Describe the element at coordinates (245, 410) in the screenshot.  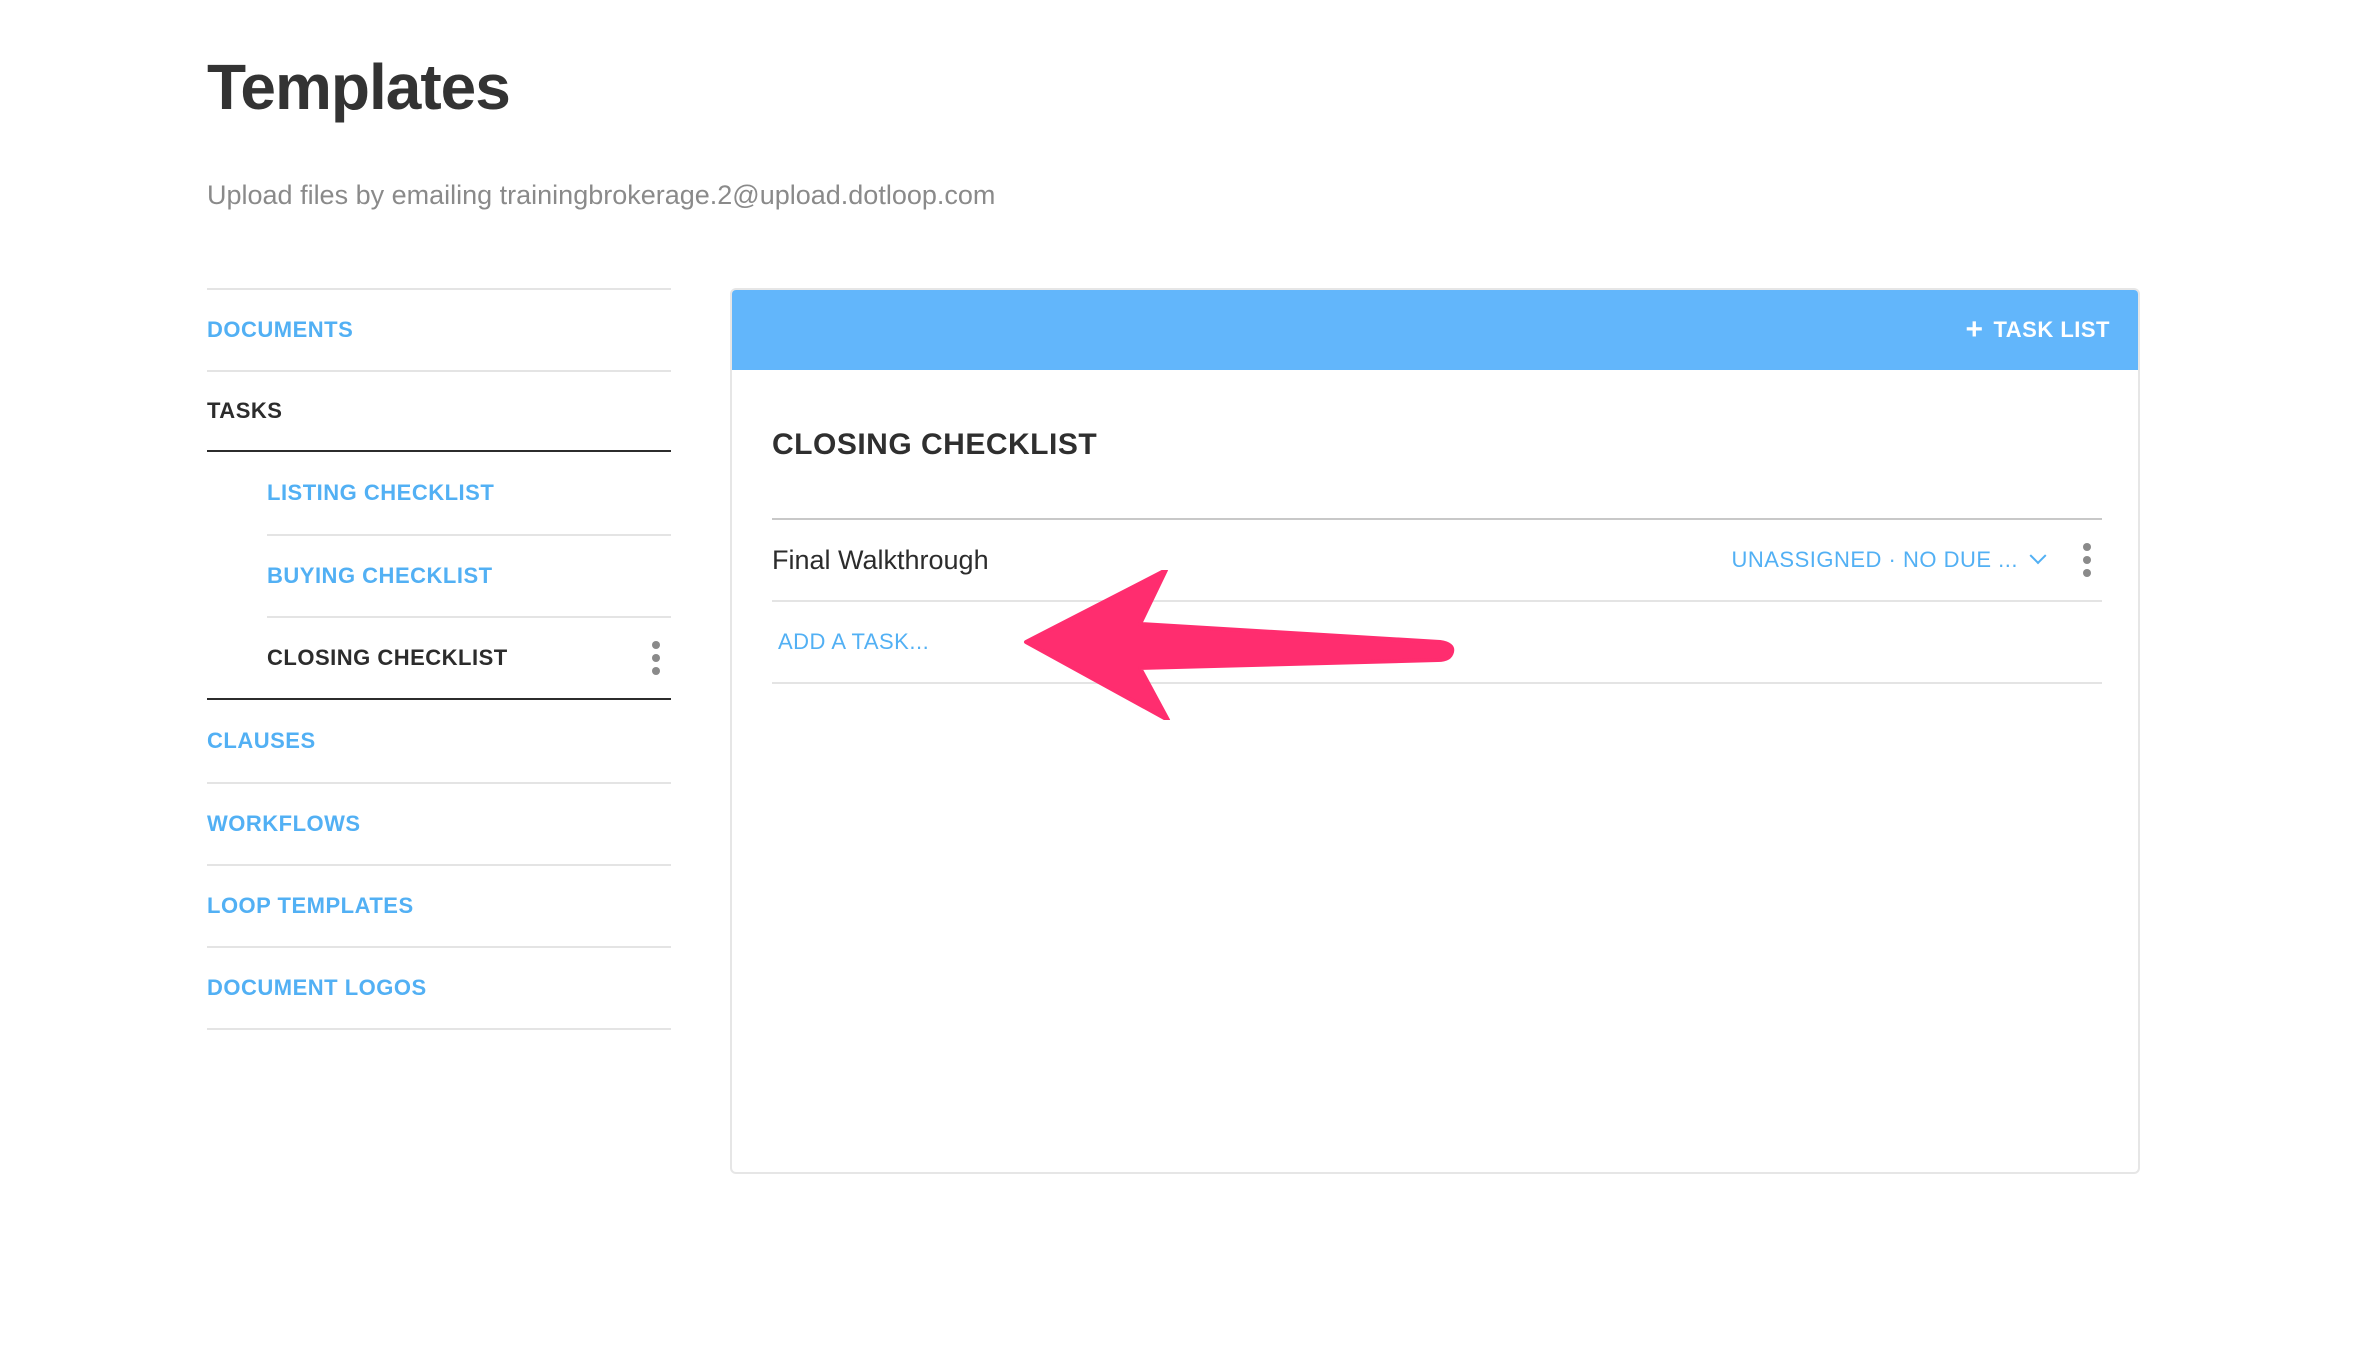
I see `sidebar-item-label: TASKS` at that location.